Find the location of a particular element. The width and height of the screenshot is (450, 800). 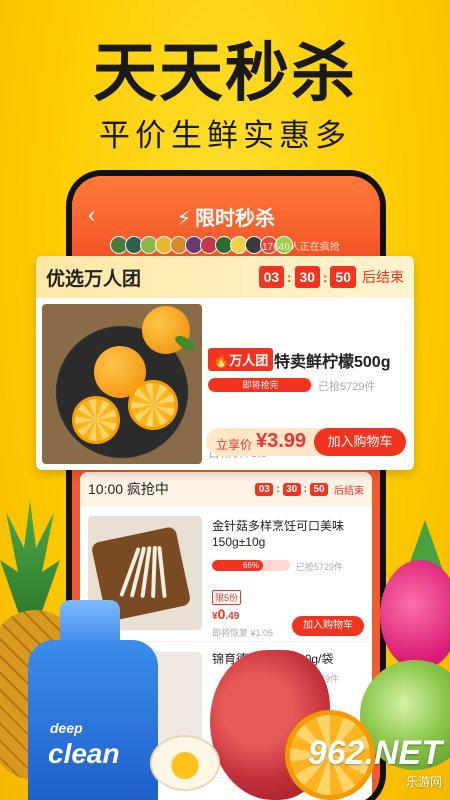

session-countdown: 03 : 30 : 50 后结束 is located at coordinates (309, 489).